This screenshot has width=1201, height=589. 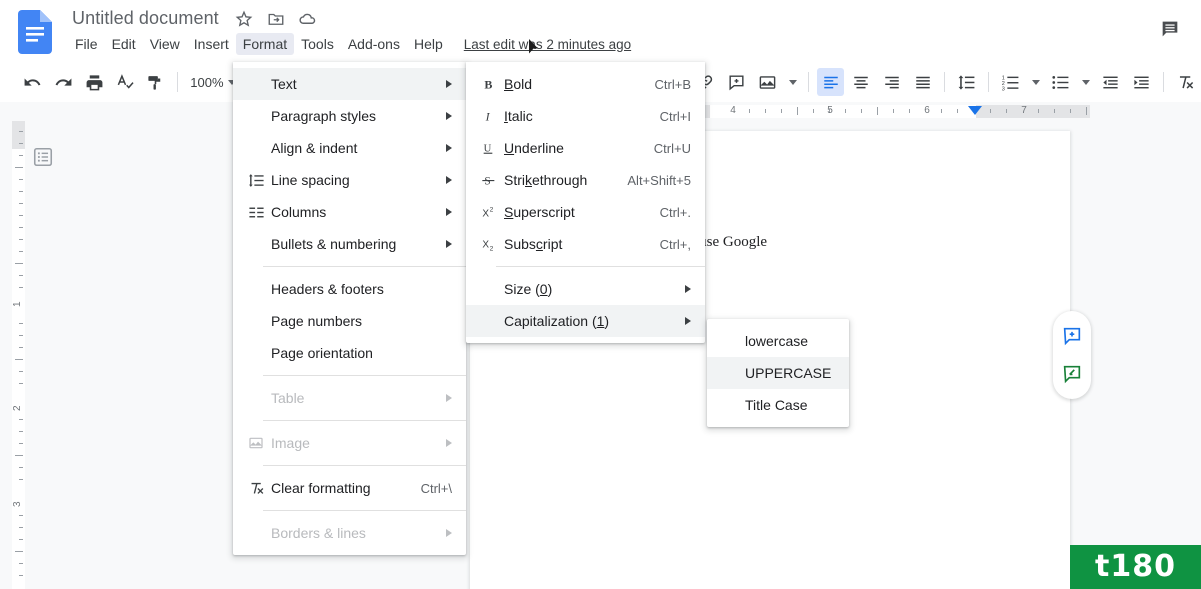 What do you see at coordinates (831, 82) in the screenshot?
I see `align-left-button` at bounding box center [831, 82].